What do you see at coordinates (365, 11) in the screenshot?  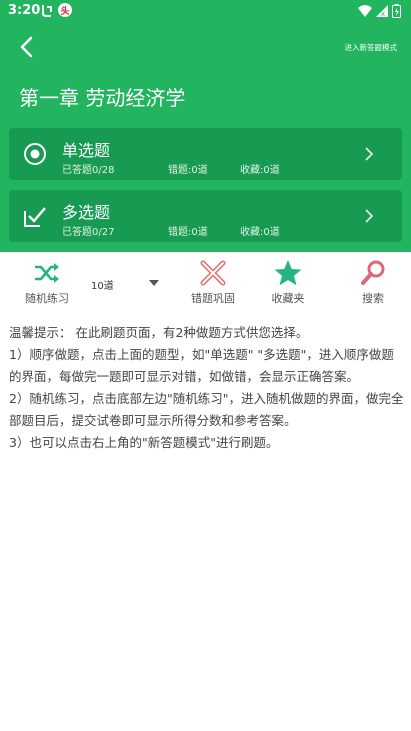 I see `wifi-icon` at bounding box center [365, 11].